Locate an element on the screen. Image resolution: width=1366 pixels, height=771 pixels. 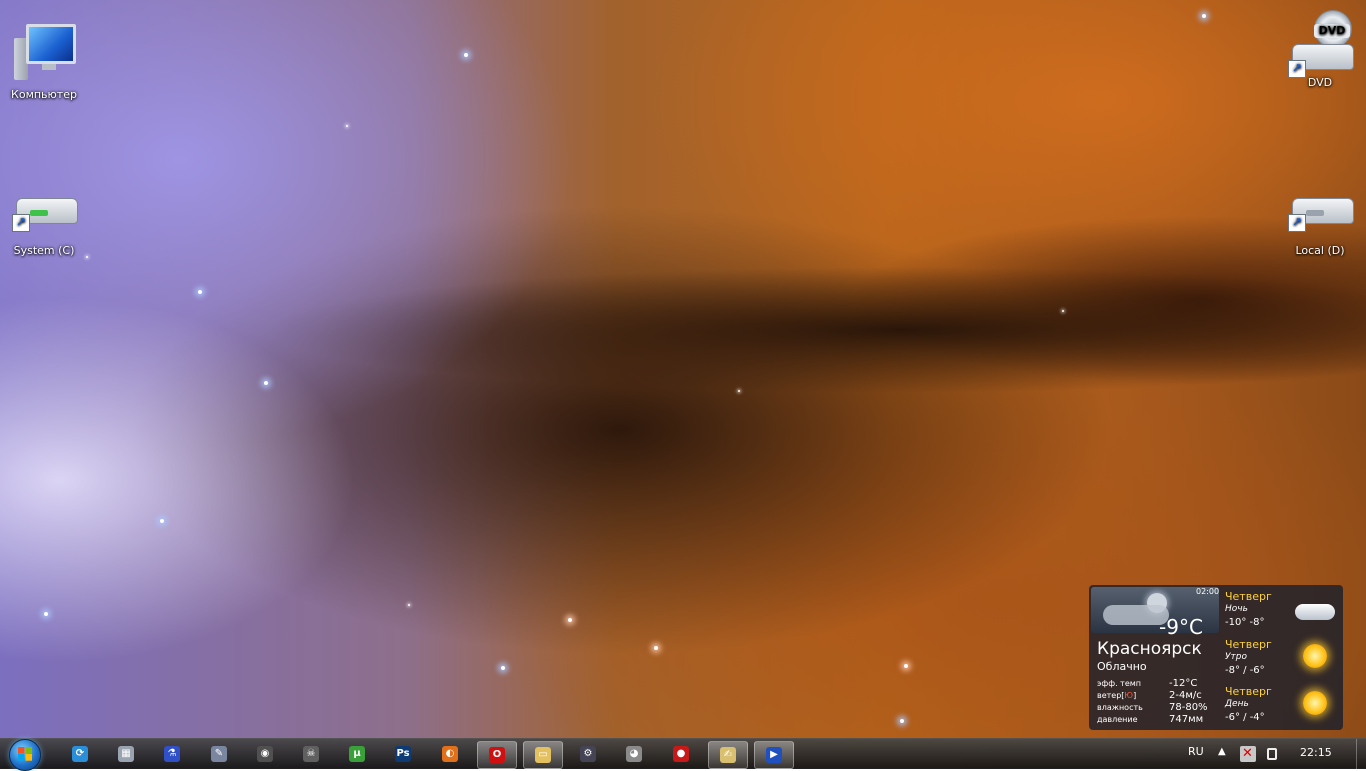
forecast-item: Четверг Утро -8° / -6° is located at coordinates (1283, 657).